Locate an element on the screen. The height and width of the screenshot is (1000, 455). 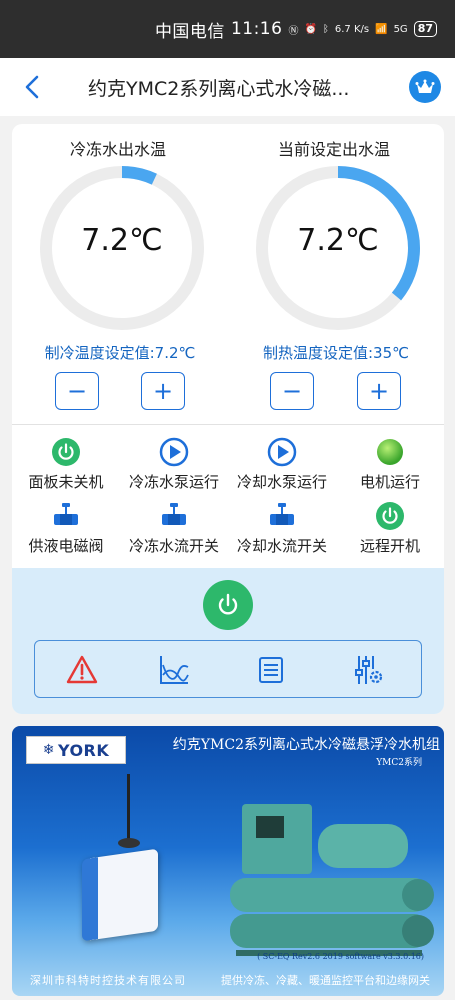
status-cooling-flow-switch: 冷却水流开关 is located at coordinates (282, 528).